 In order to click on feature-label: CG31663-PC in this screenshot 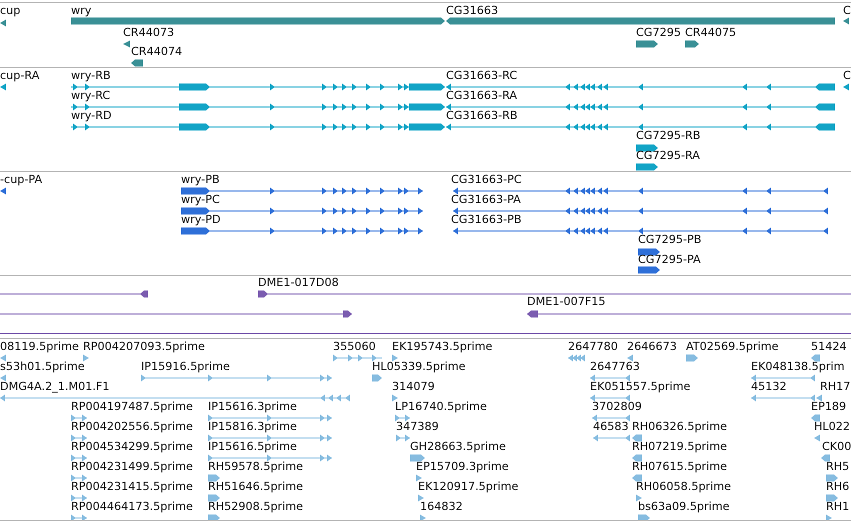, I will do `click(486, 180)`.